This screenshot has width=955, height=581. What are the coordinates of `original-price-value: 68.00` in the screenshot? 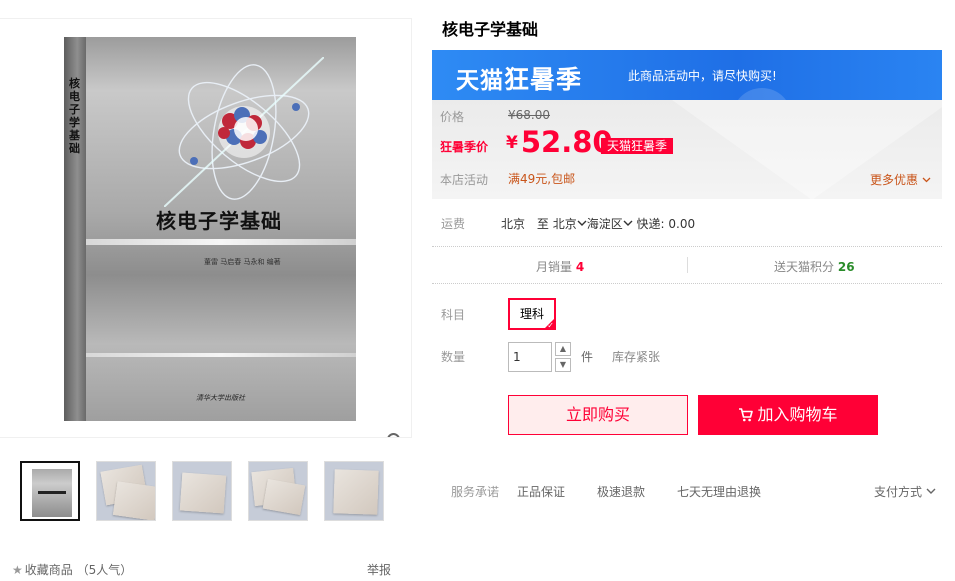 It's located at (532, 115).